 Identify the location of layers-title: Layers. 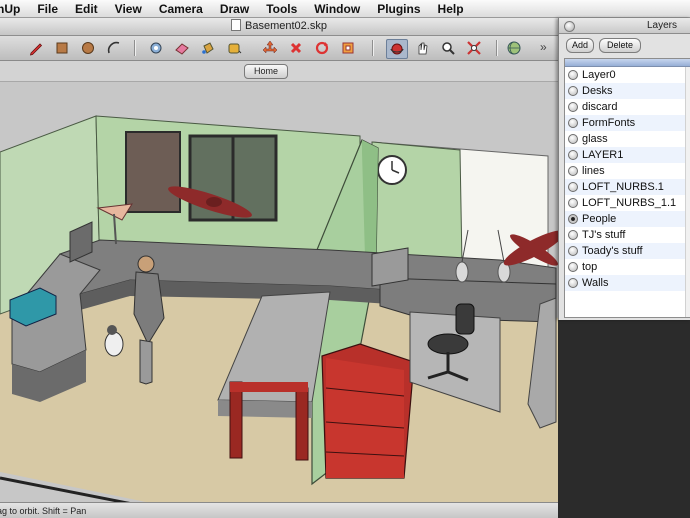
(661, 25).